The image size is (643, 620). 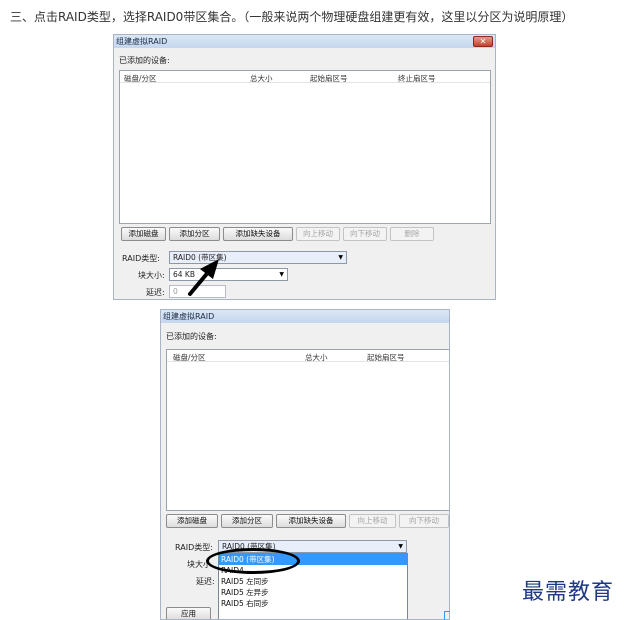 I want to click on delete-button: 删除, so click(x=412, y=234).